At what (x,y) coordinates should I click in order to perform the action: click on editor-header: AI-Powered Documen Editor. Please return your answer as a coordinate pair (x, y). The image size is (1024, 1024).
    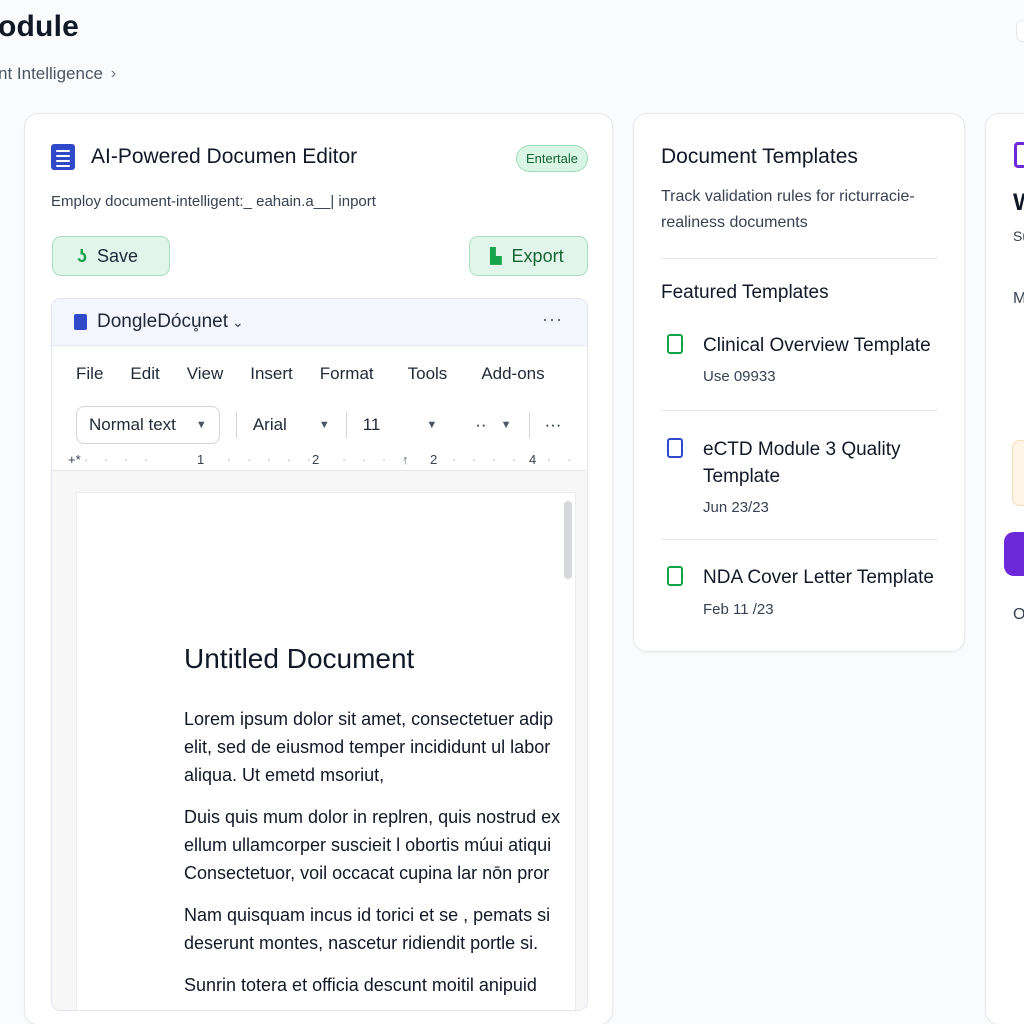
    Looking at the image, I should click on (204, 157).